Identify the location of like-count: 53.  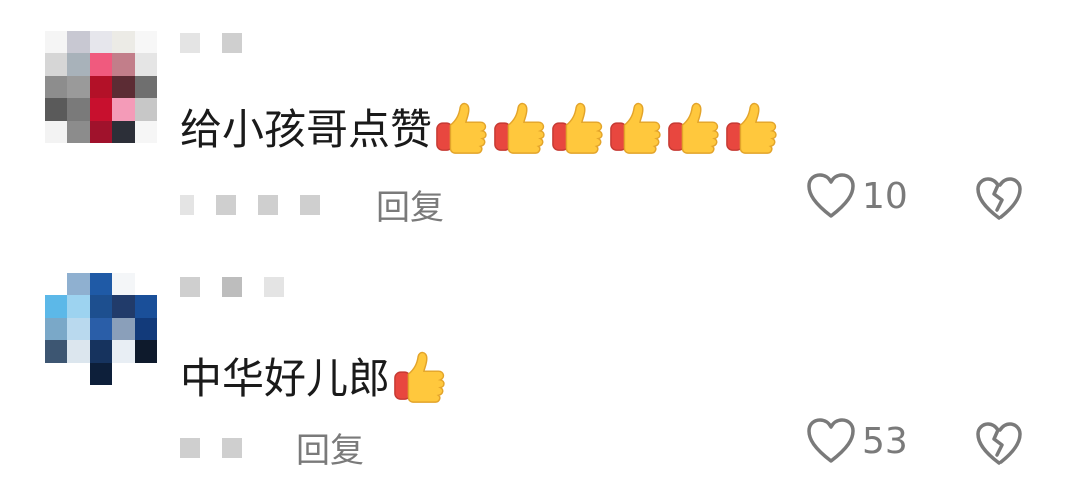
(885, 441).